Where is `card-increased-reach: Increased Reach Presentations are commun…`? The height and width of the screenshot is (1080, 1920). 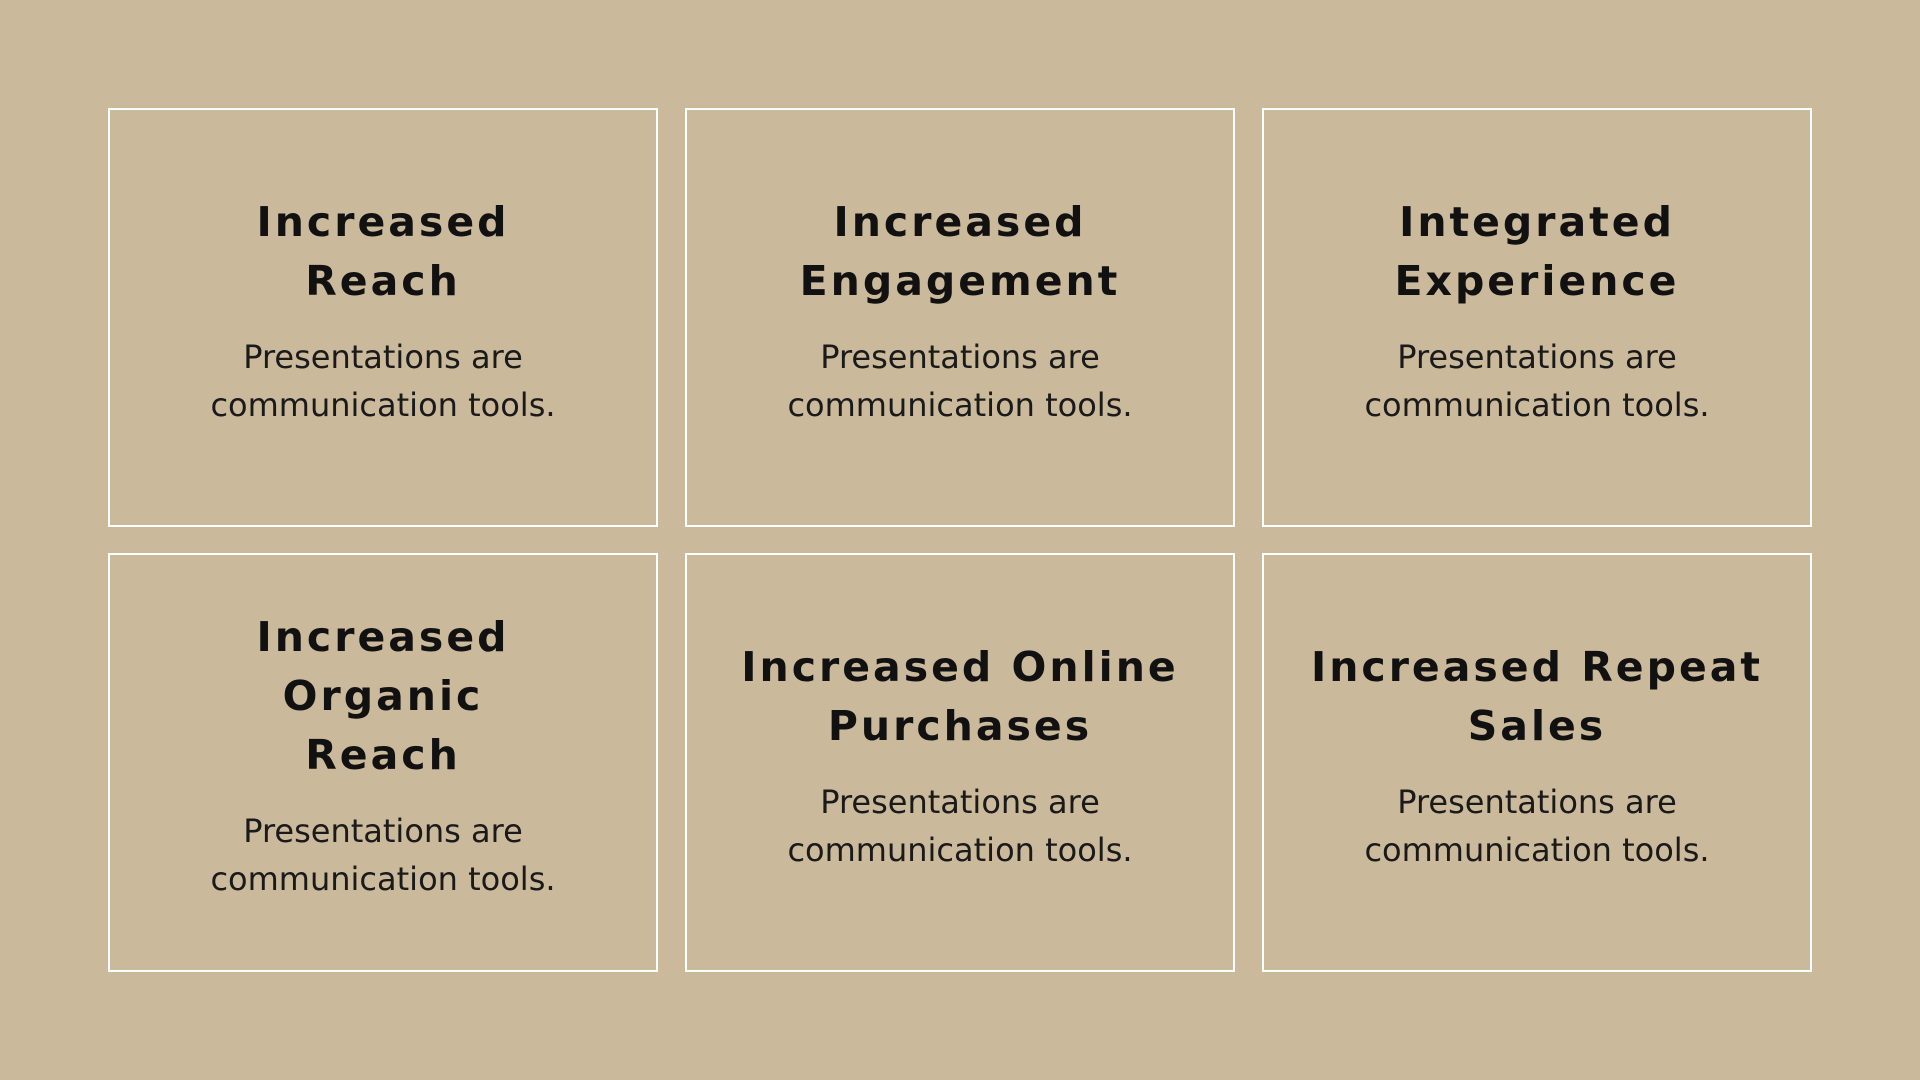
card-increased-reach: Increased Reach Presentations are commun… is located at coordinates (383, 317).